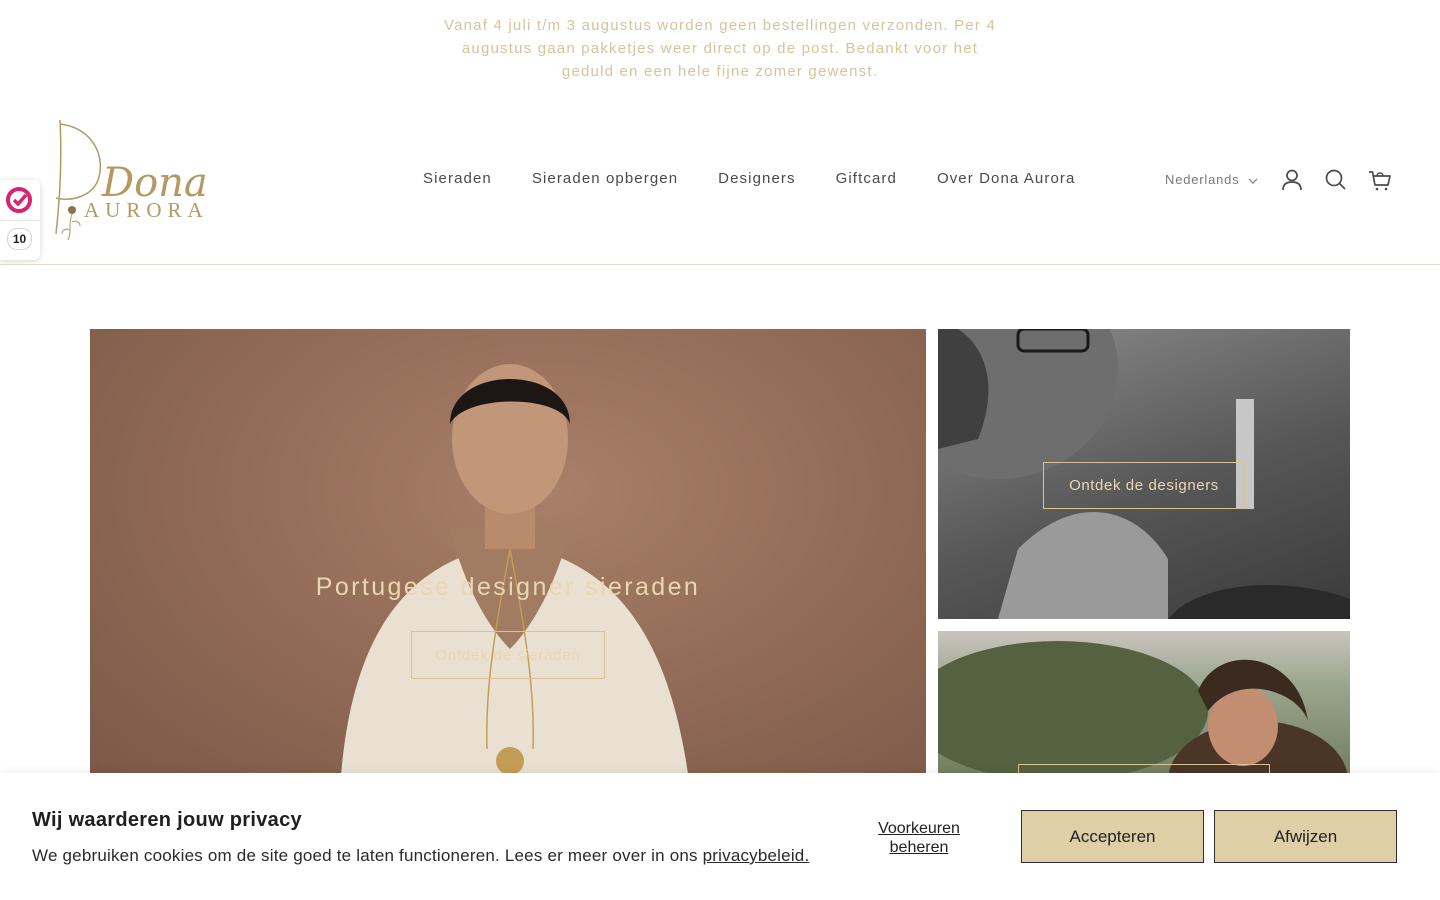 This screenshot has height=900, width=1440. I want to click on discover-jewelry-button: Ontdek de sieraden, so click(508, 655).